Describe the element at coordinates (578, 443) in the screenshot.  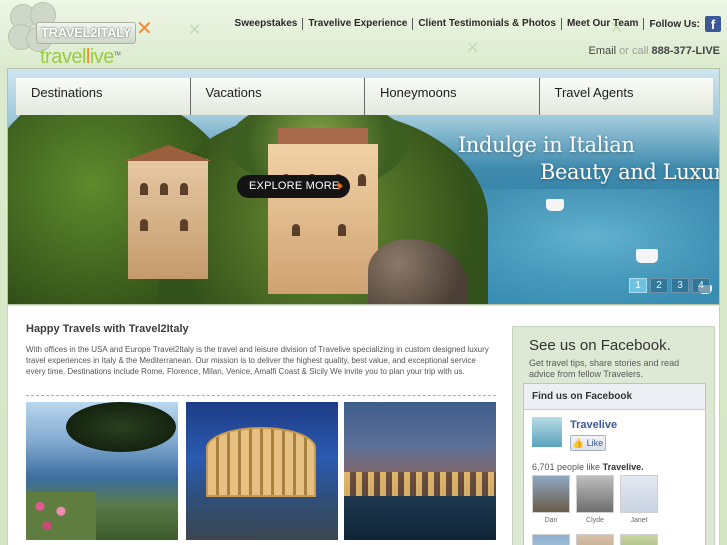
I see `thumbs-up-icon: 👍` at that location.